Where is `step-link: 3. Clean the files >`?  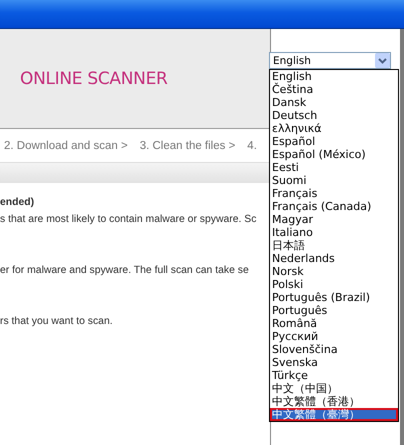
step-link: 3. Clean the files > is located at coordinates (188, 146).